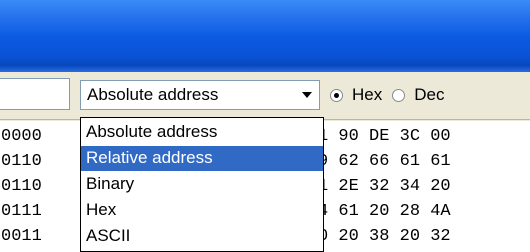 The image size is (530, 252). Describe the element at coordinates (153, 94) in the screenshot. I see `address-mode-value: Absolute address` at that location.